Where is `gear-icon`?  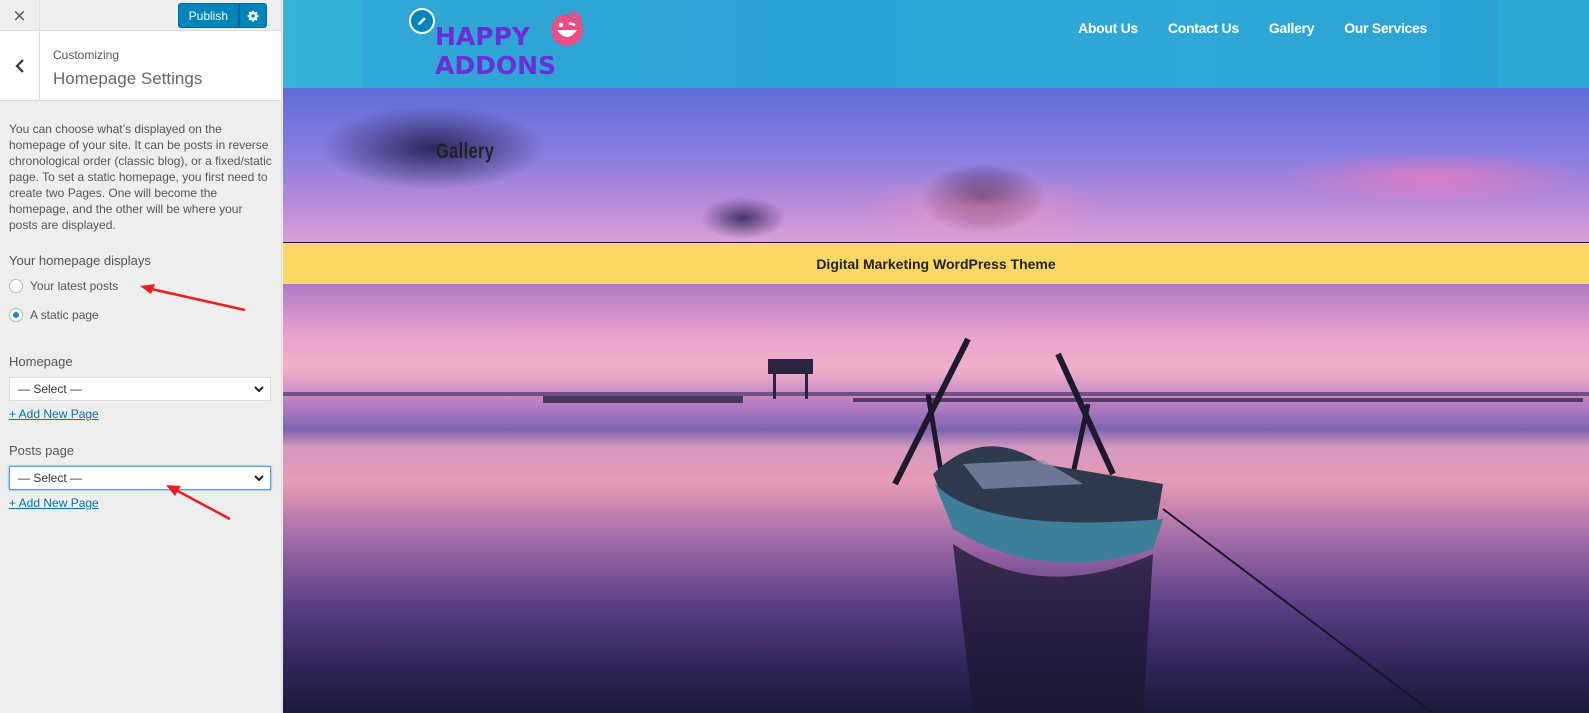 gear-icon is located at coordinates (253, 16).